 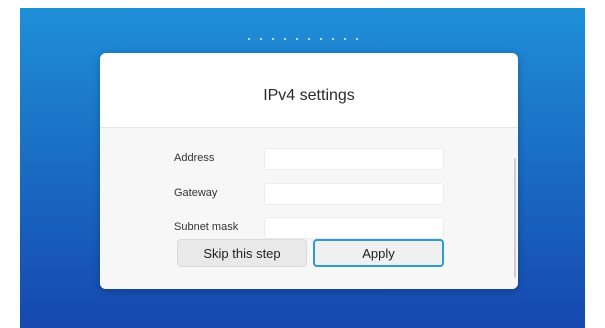 I want to click on dialog-scrollbar, so click(x=515, y=218).